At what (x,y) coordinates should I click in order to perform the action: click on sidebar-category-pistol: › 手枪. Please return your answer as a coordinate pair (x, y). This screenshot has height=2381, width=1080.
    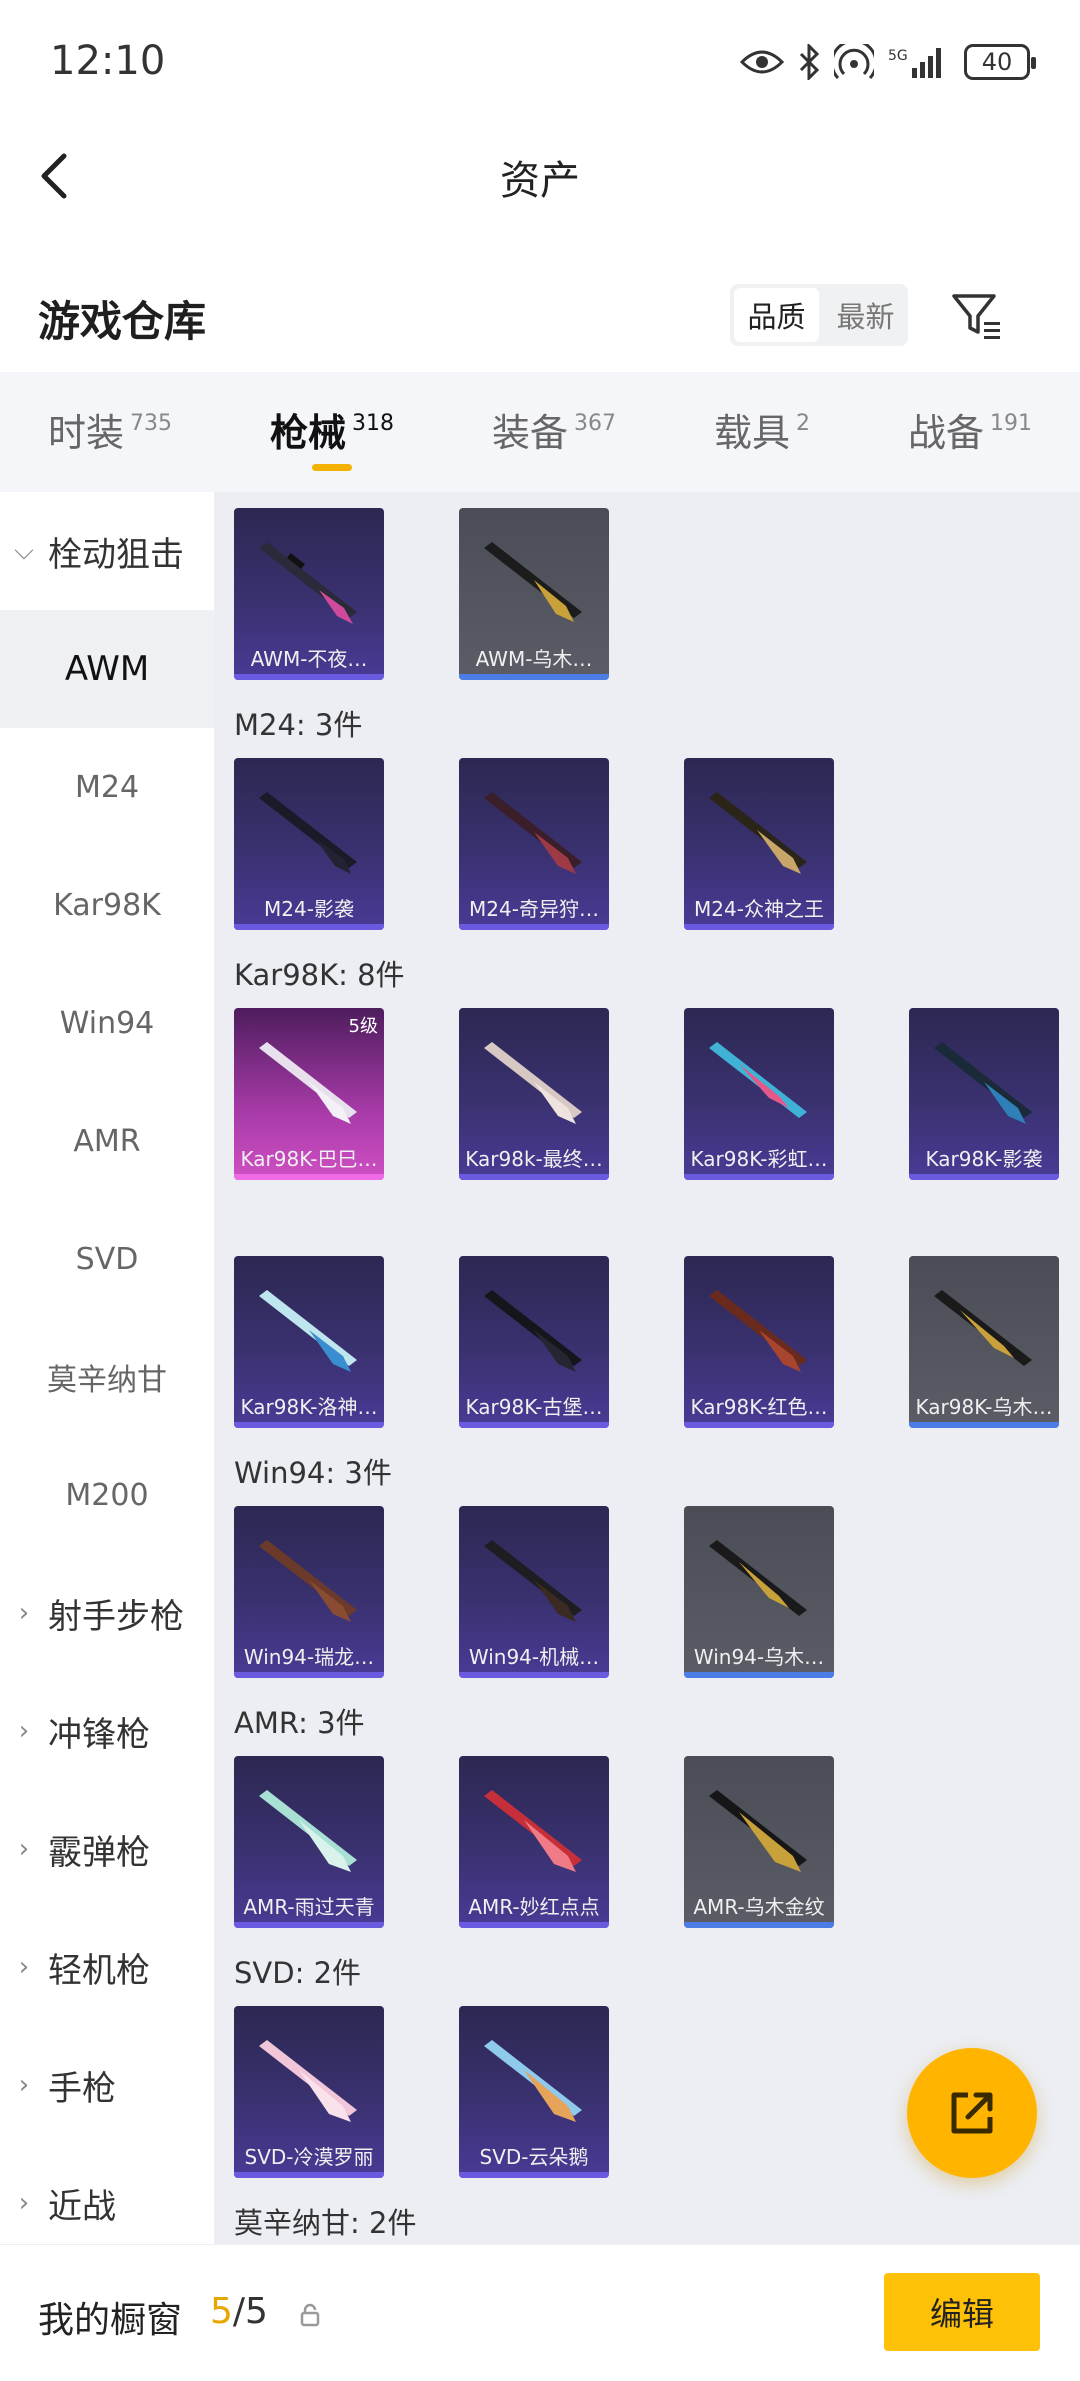
    Looking at the image, I should click on (107, 2085).